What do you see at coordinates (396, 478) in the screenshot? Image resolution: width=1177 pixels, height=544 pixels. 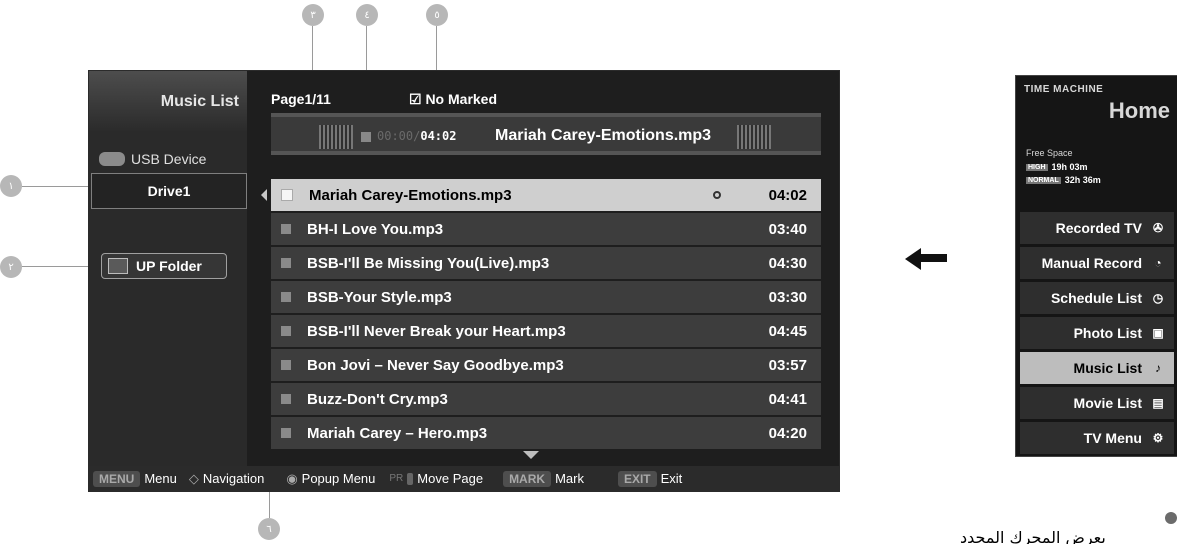 I see `pr-key: PR` at bounding box center [396, 478].